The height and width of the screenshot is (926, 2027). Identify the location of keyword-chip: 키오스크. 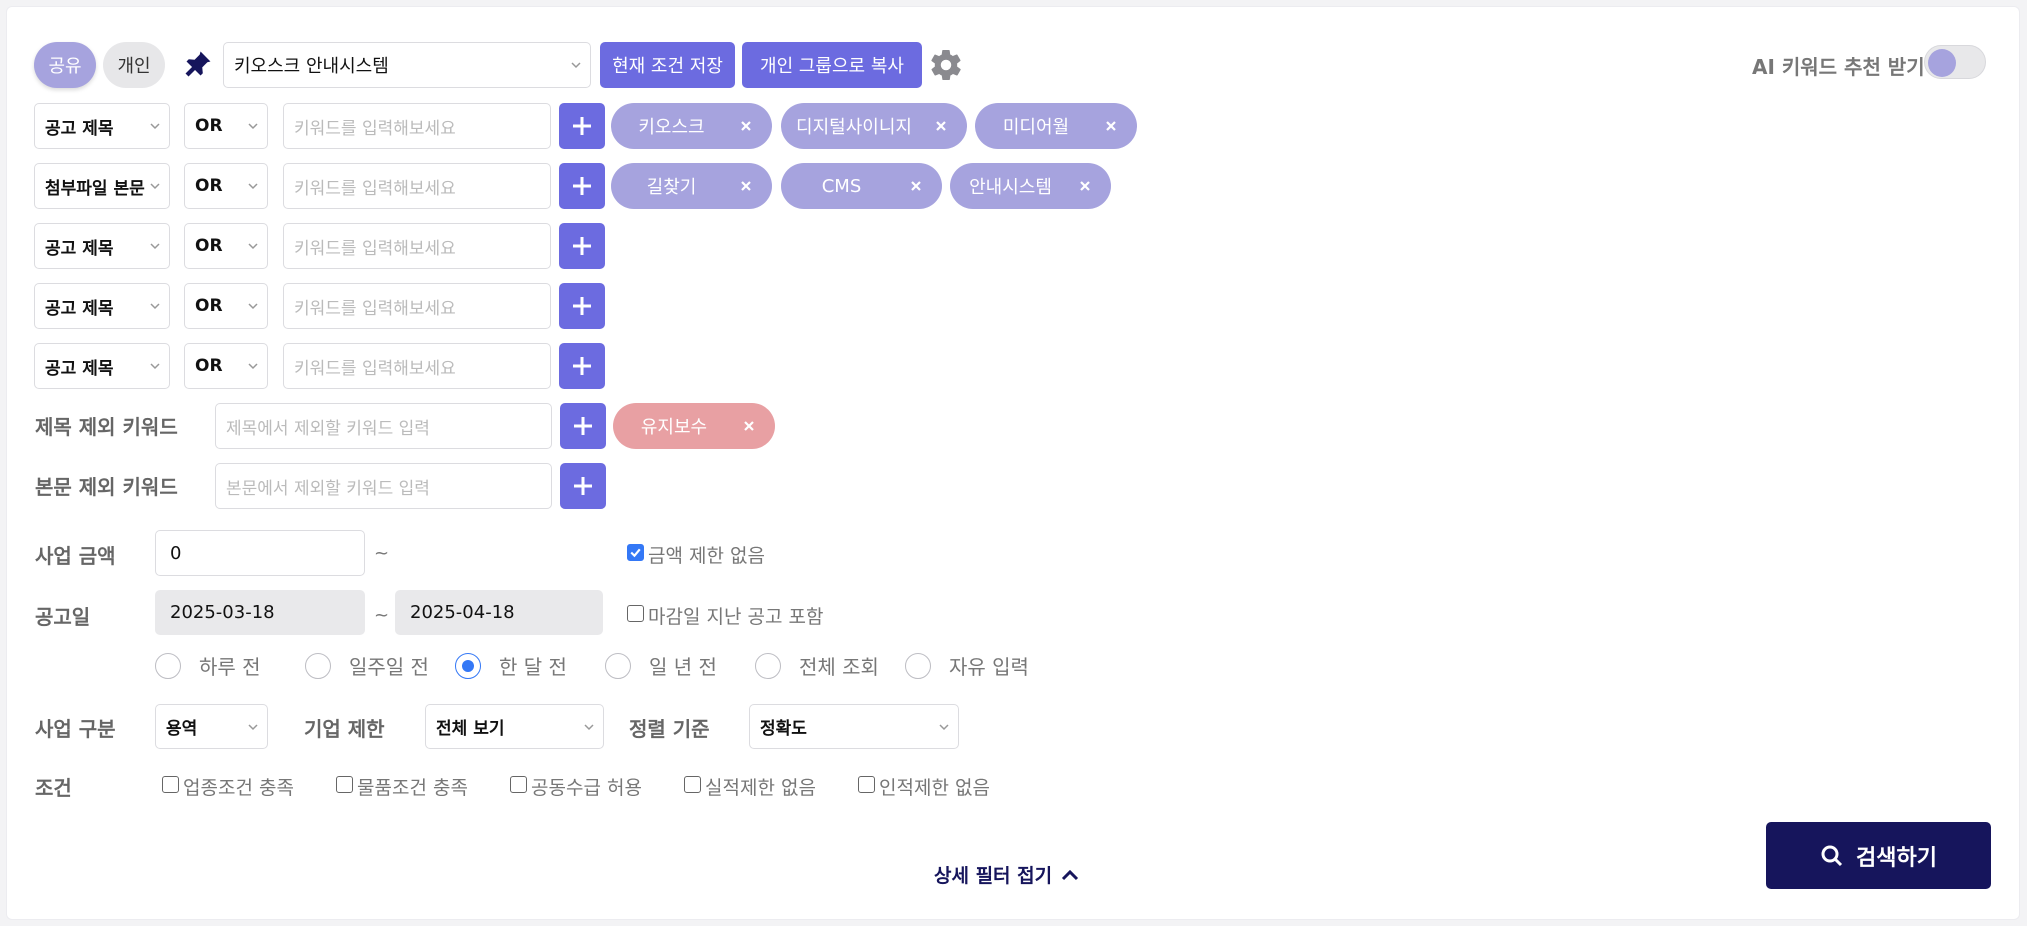
(691, 126).